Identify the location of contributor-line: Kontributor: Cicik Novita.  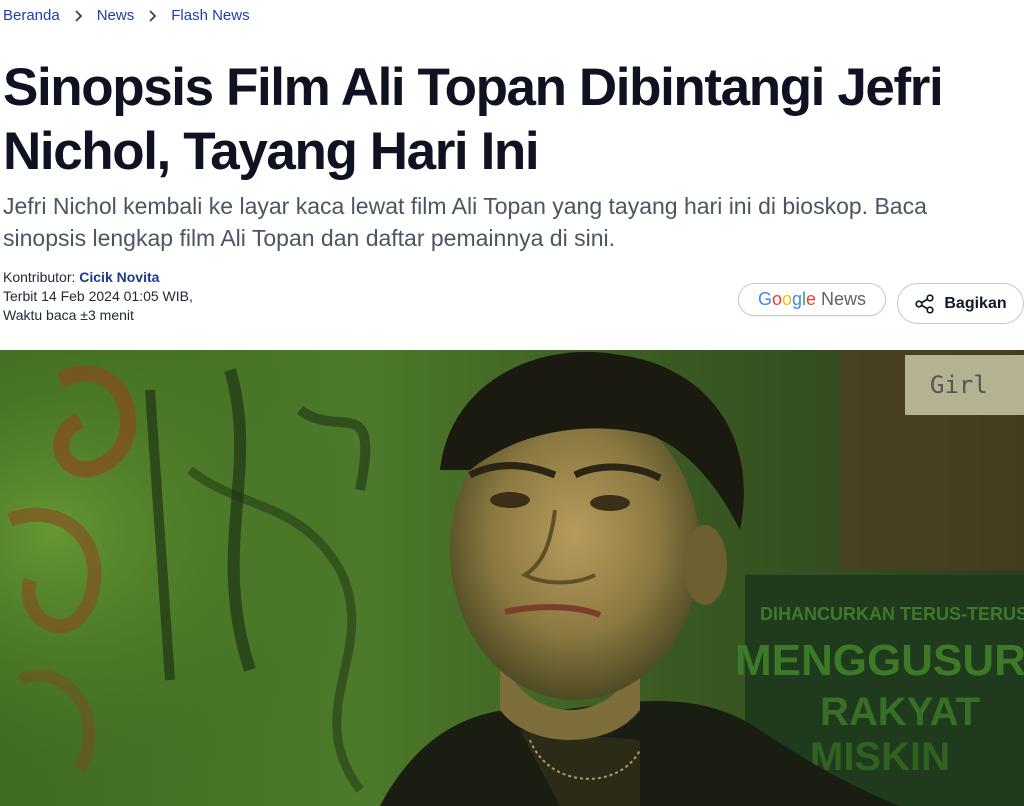
(98, 277).